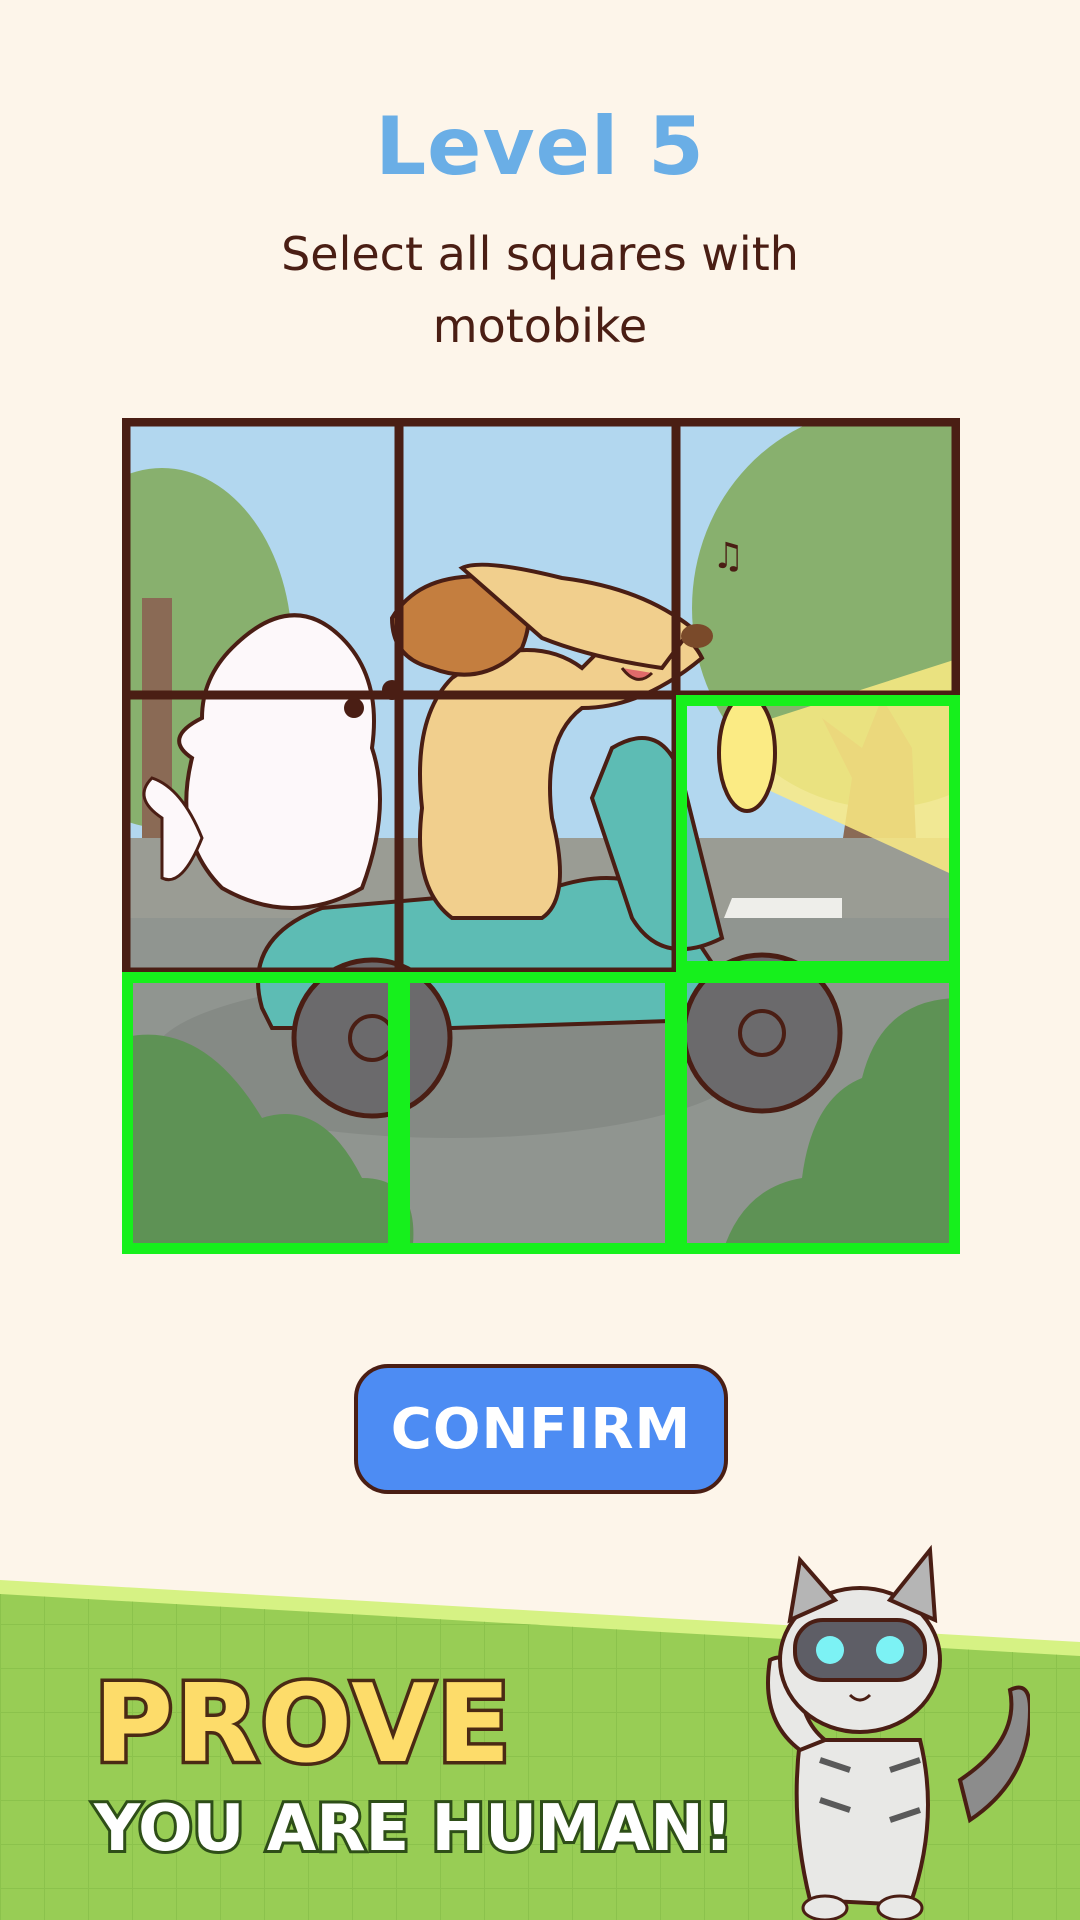 Image resolution: width=1080 pixels, height=1920 pixels. Describe the element at coordinates (813, 555) in the screenshot. I see `grid-cell-r1c3` at that location.